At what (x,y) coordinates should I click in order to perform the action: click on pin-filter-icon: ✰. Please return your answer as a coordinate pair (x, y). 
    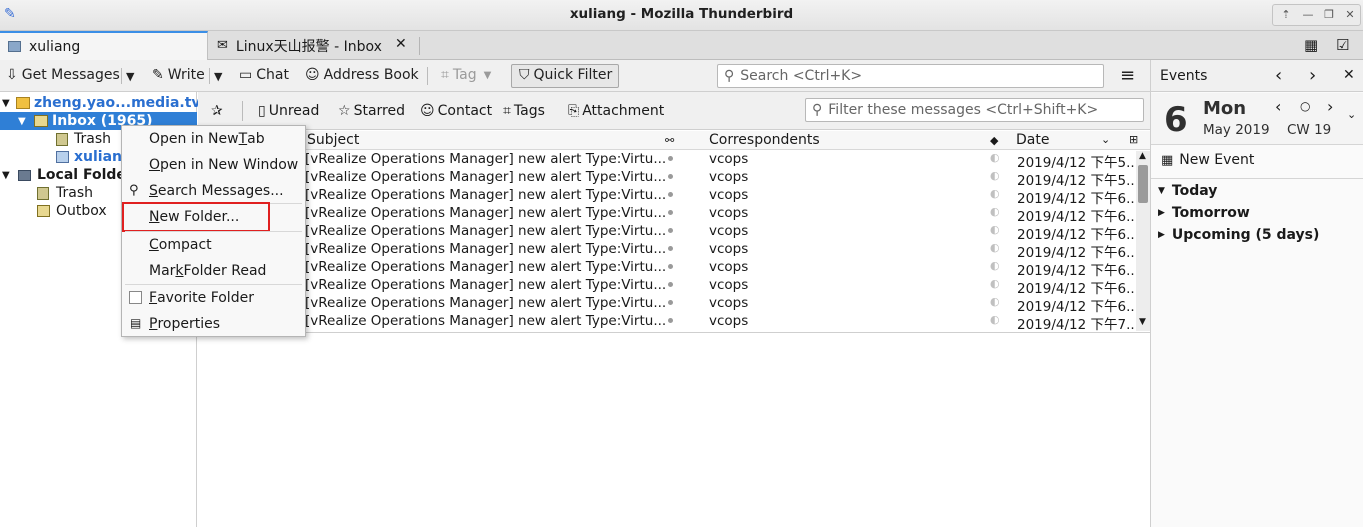
    Looking at the image, I should click on (217, 111).